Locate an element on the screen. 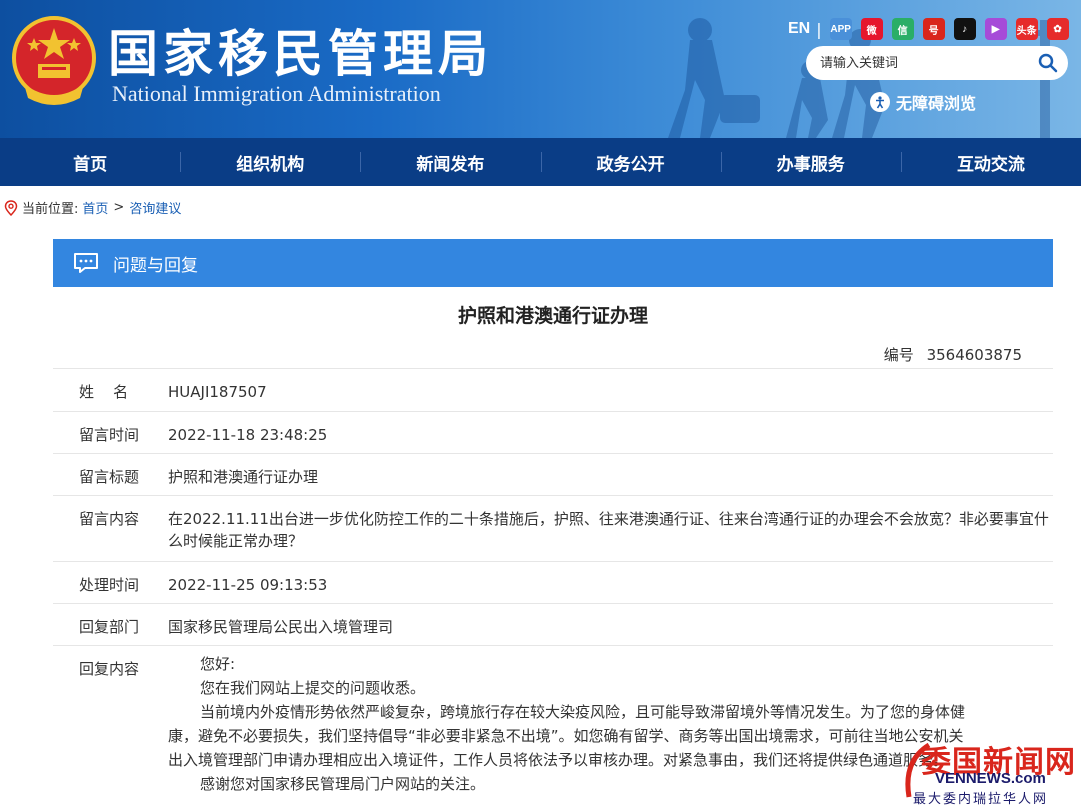 Image resolution: width=1081 pixels, height=810 pixels. site-title: 国家移民管理局 is located at coordinates (300, 50).